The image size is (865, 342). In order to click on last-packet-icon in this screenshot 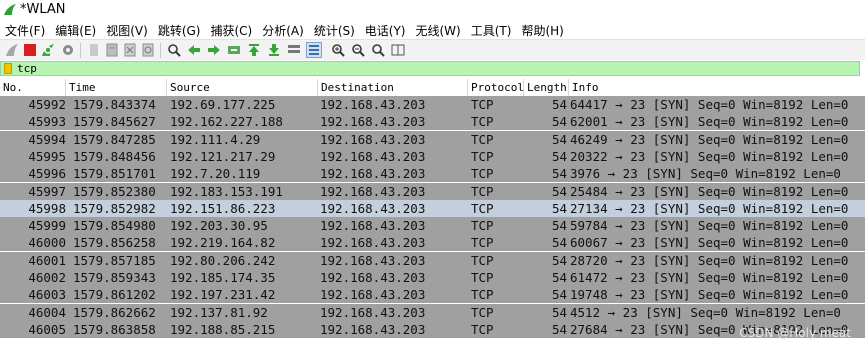, I will do `click(274, 50)`.